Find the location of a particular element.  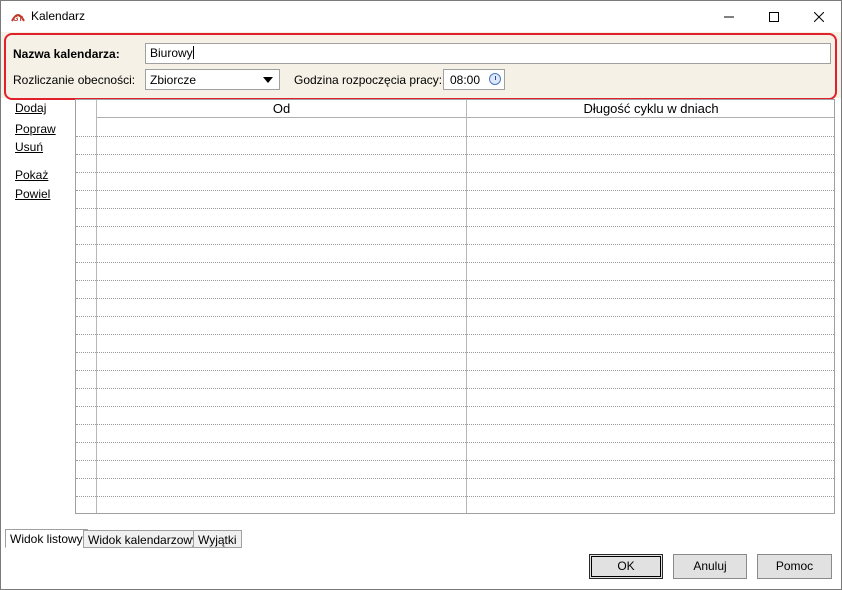

column-header-cycle-length: Długość cyklu w dniach is located at coordinates (650, 109).